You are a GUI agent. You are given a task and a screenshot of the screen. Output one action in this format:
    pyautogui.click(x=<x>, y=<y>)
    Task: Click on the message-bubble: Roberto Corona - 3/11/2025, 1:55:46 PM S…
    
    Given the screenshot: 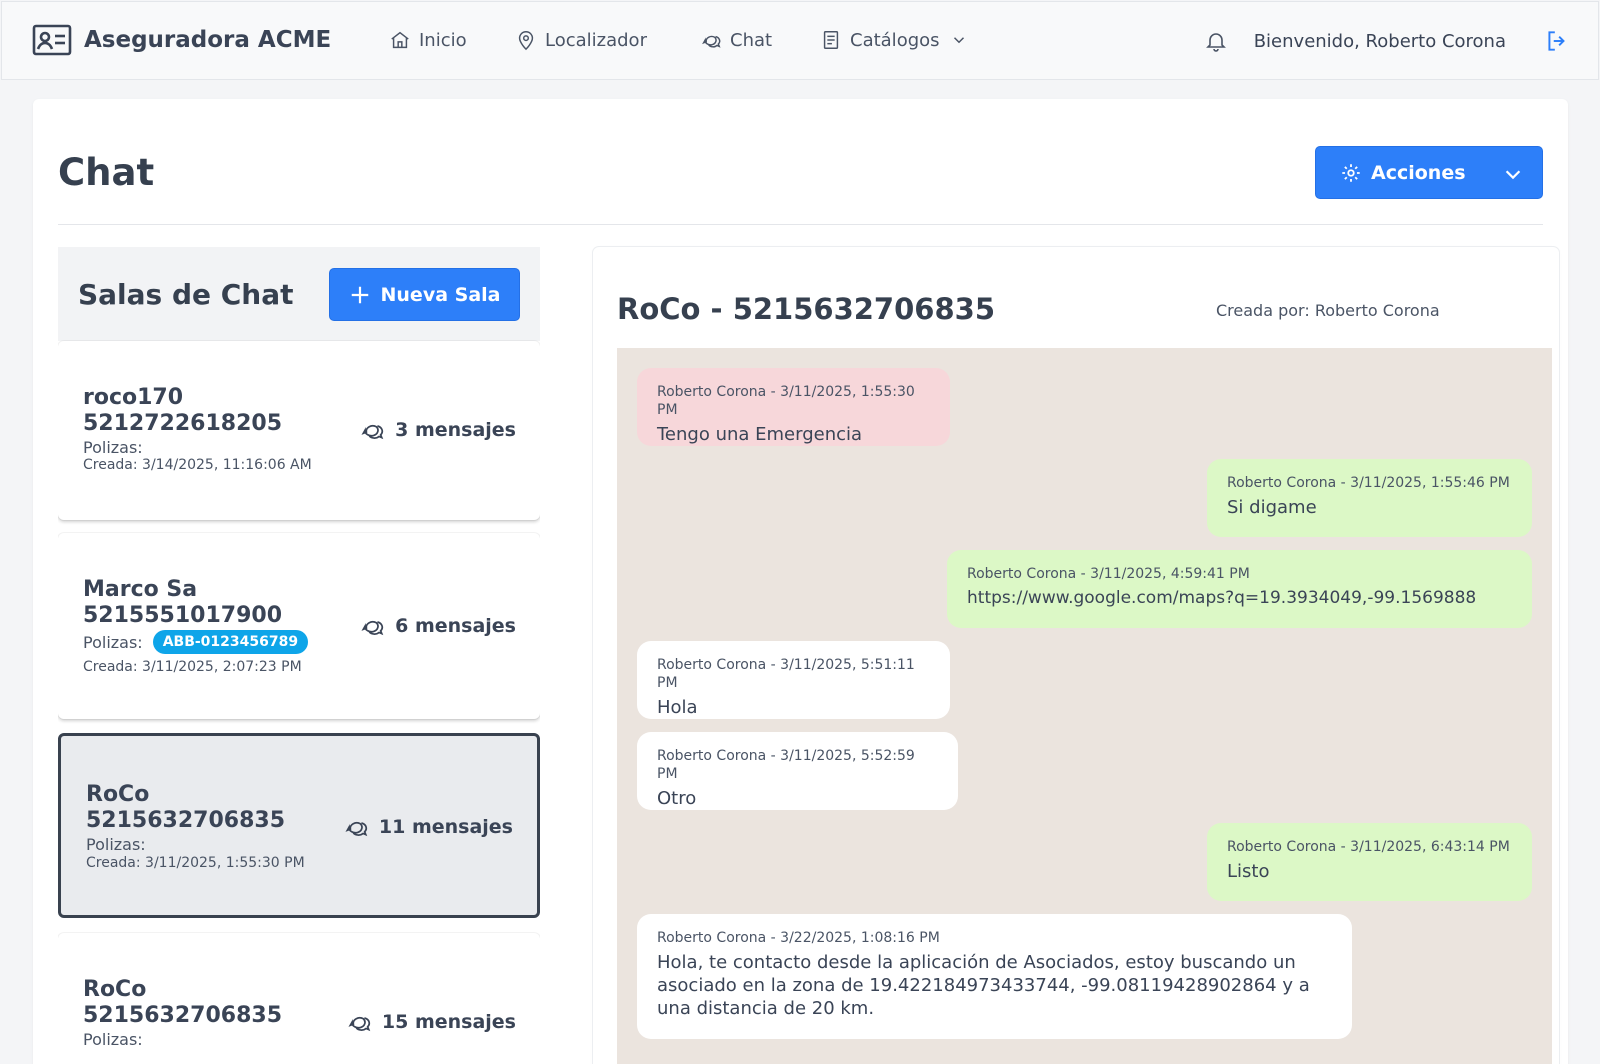 What is the action you would take?
    pyautogui.click(x=1369, y=498)
    